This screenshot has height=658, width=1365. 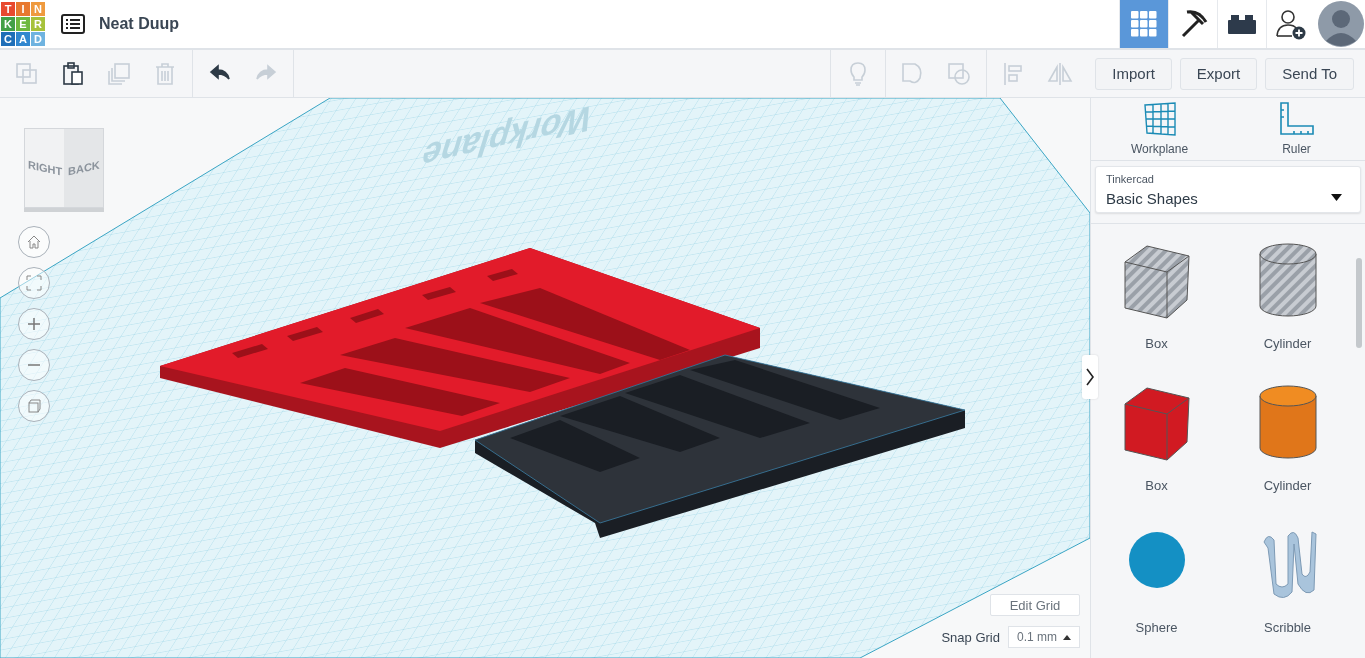 I want to click on mirror-icon, so click(x=1060, y=73).